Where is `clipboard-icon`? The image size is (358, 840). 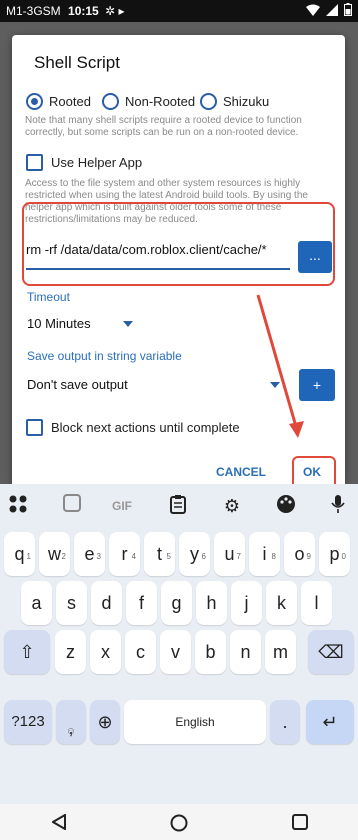
clipboard-icon is located at coordinates (178, 506).